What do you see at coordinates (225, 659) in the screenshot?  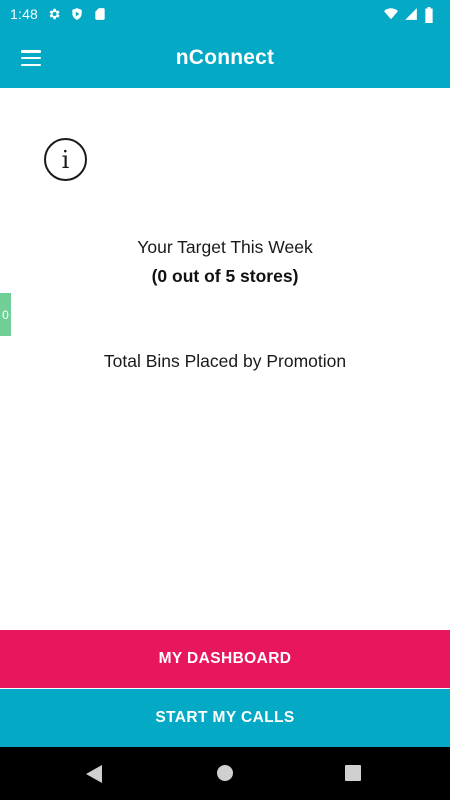 I see `my-dashboard-button: MY DASHBOARD` at bounding box center [225, 659].